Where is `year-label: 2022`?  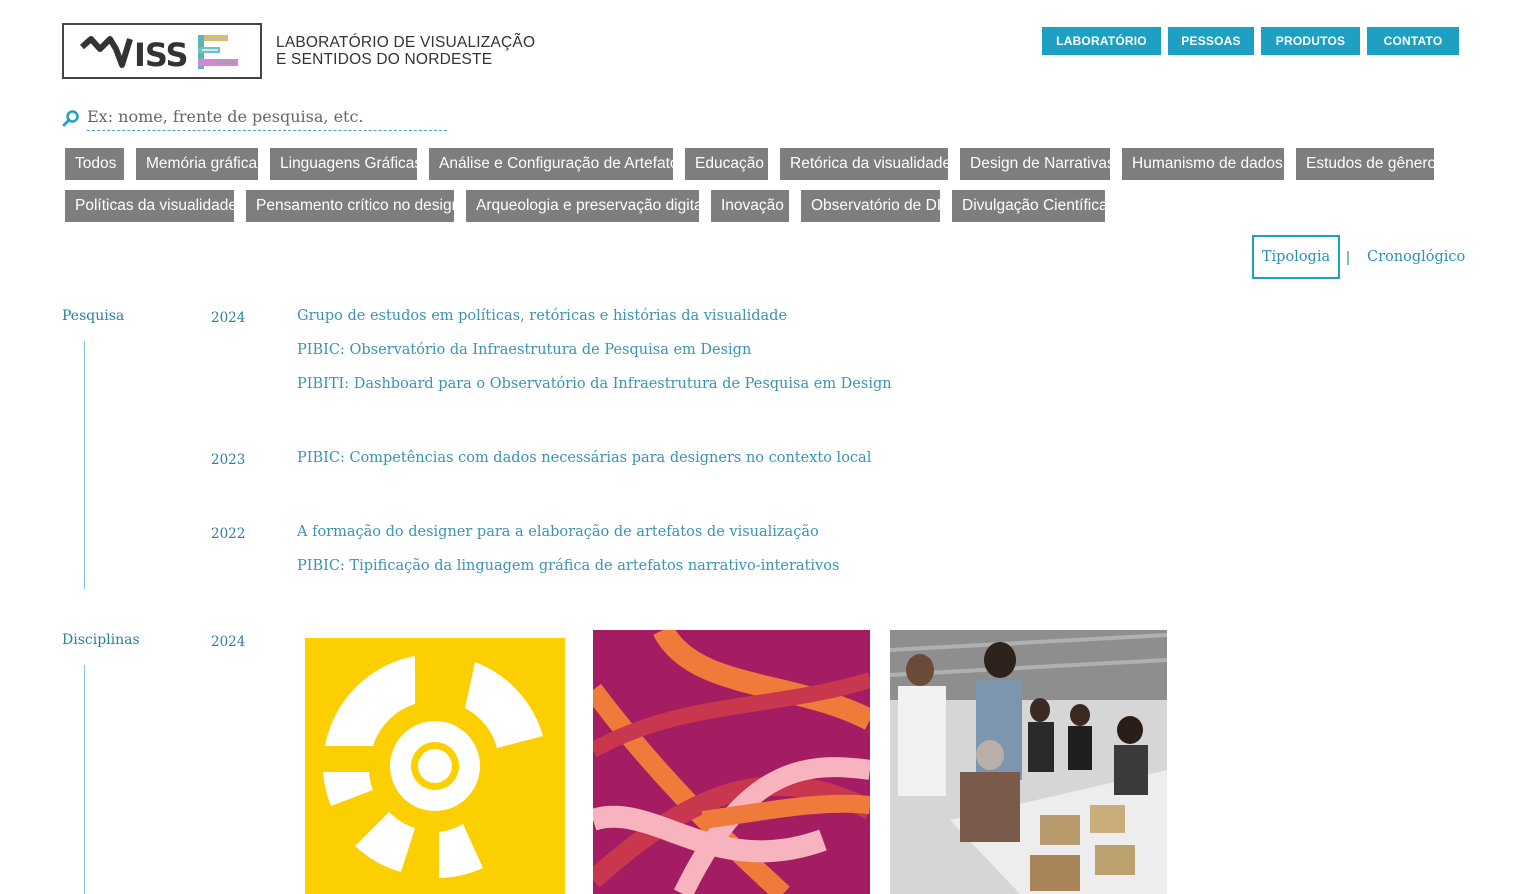
year-label: 2022 is located at coordinates (228, 534).